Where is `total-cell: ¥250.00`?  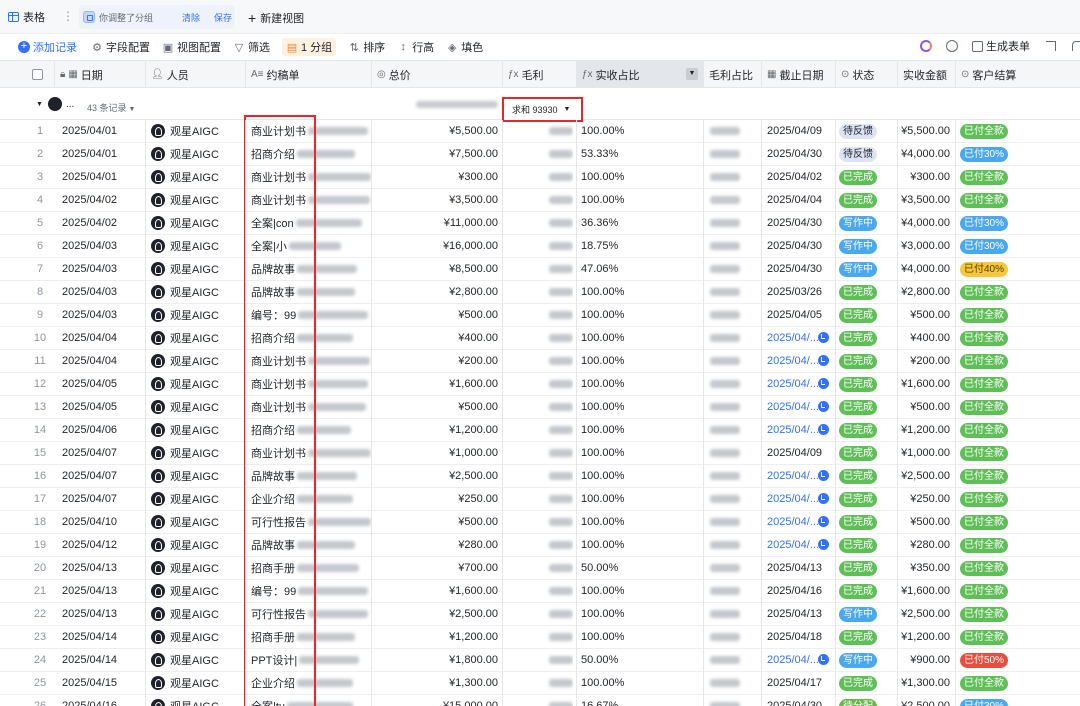
total-cell: ¥250.00 is located at coordinates (437, 499).